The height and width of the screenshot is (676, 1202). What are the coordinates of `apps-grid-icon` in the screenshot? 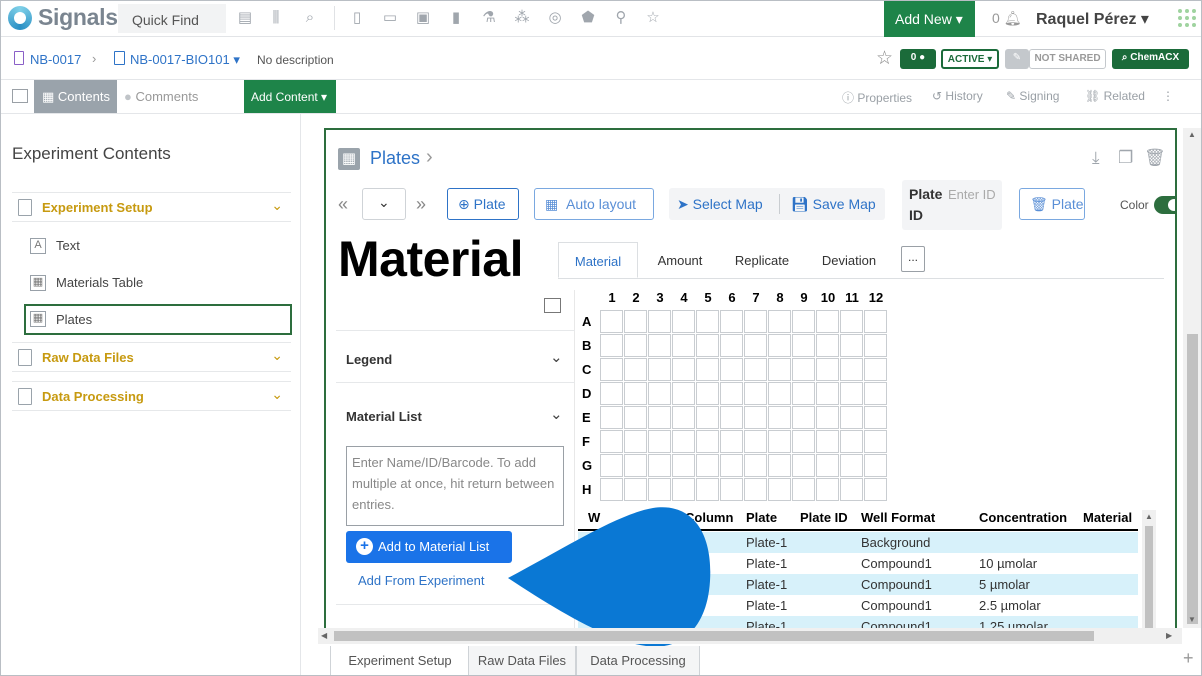 It's located at (1187, 18).